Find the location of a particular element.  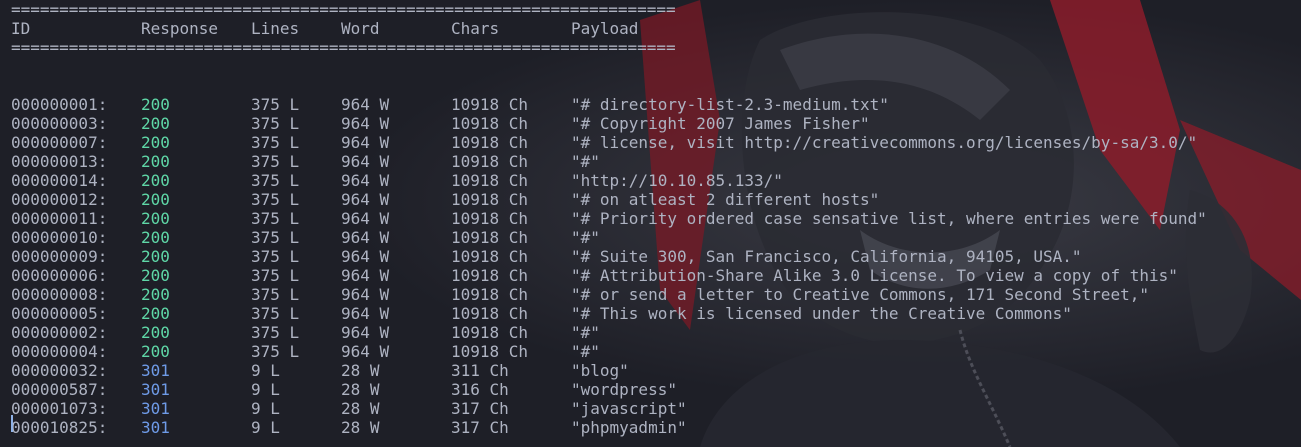

table-row: 000000002: 200 375 L 964 W 10918 Ch "#" is located at coordinates (651, 332).